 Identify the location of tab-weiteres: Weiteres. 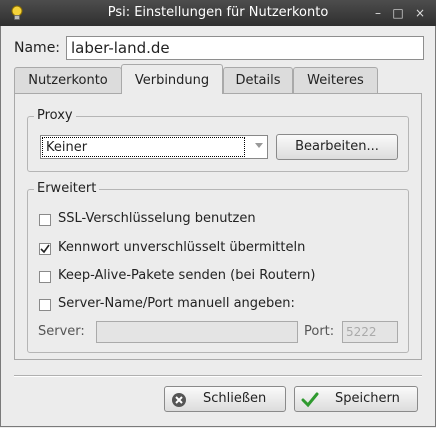
(335, 80).